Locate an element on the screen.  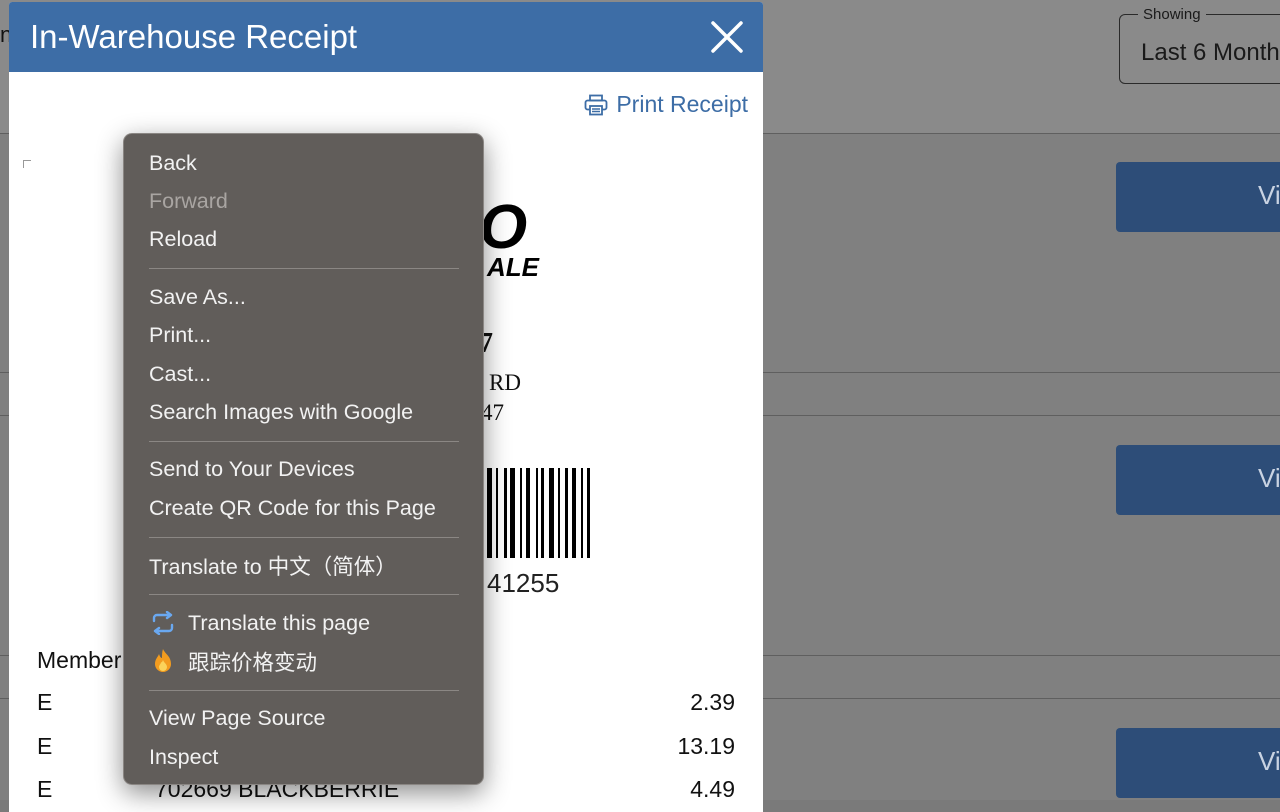
item-price: 13.19 is located at coordinates (706, 746).